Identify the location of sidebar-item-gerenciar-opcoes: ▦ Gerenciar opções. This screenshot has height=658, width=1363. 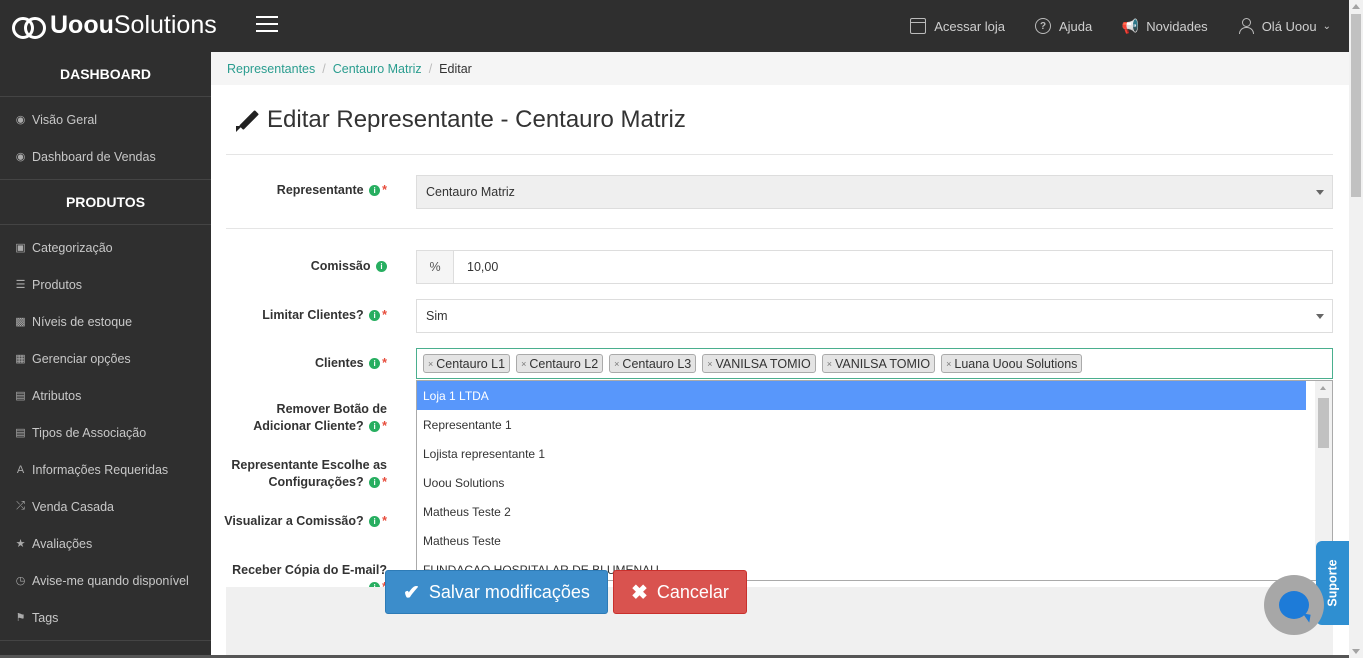
(105, 358).